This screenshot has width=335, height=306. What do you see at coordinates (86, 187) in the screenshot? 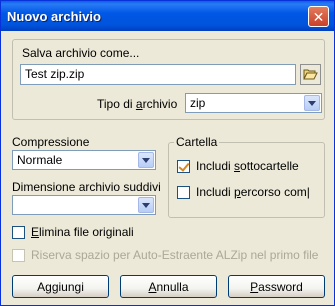
I see `archive-split-size-label: Dimensione archivio suddivi` at bounding box center [86, 187].